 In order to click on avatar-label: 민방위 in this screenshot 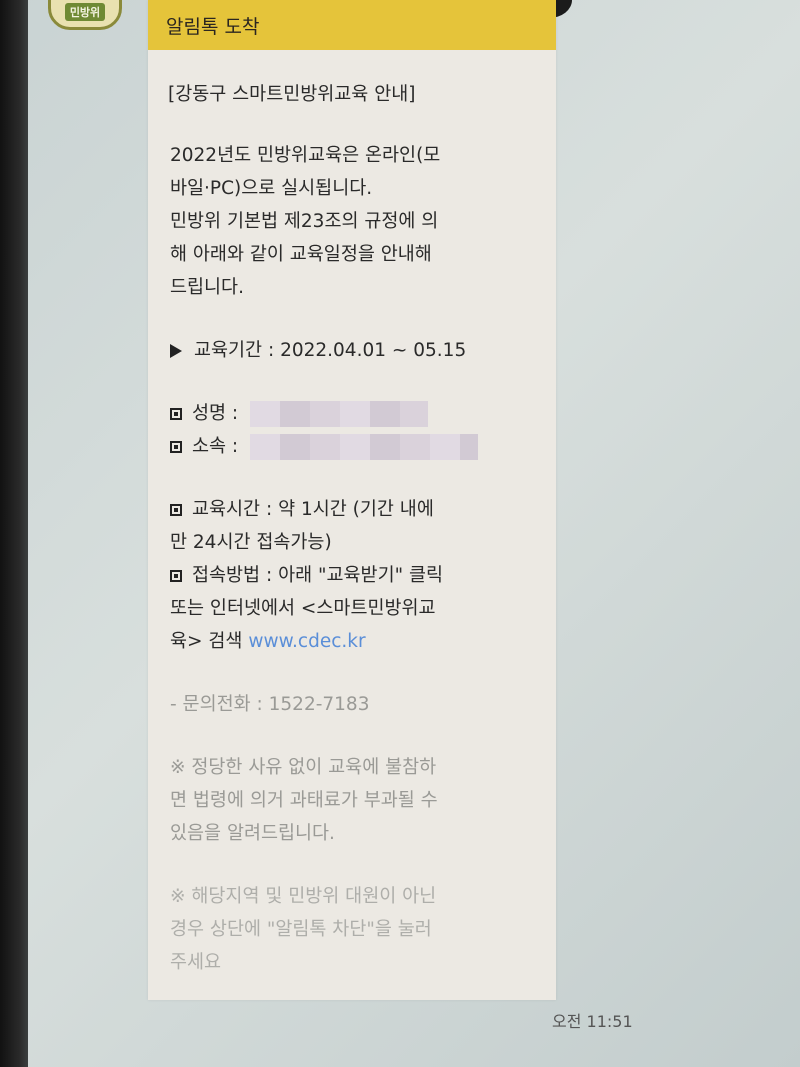, I will do `click(85, 12)`.